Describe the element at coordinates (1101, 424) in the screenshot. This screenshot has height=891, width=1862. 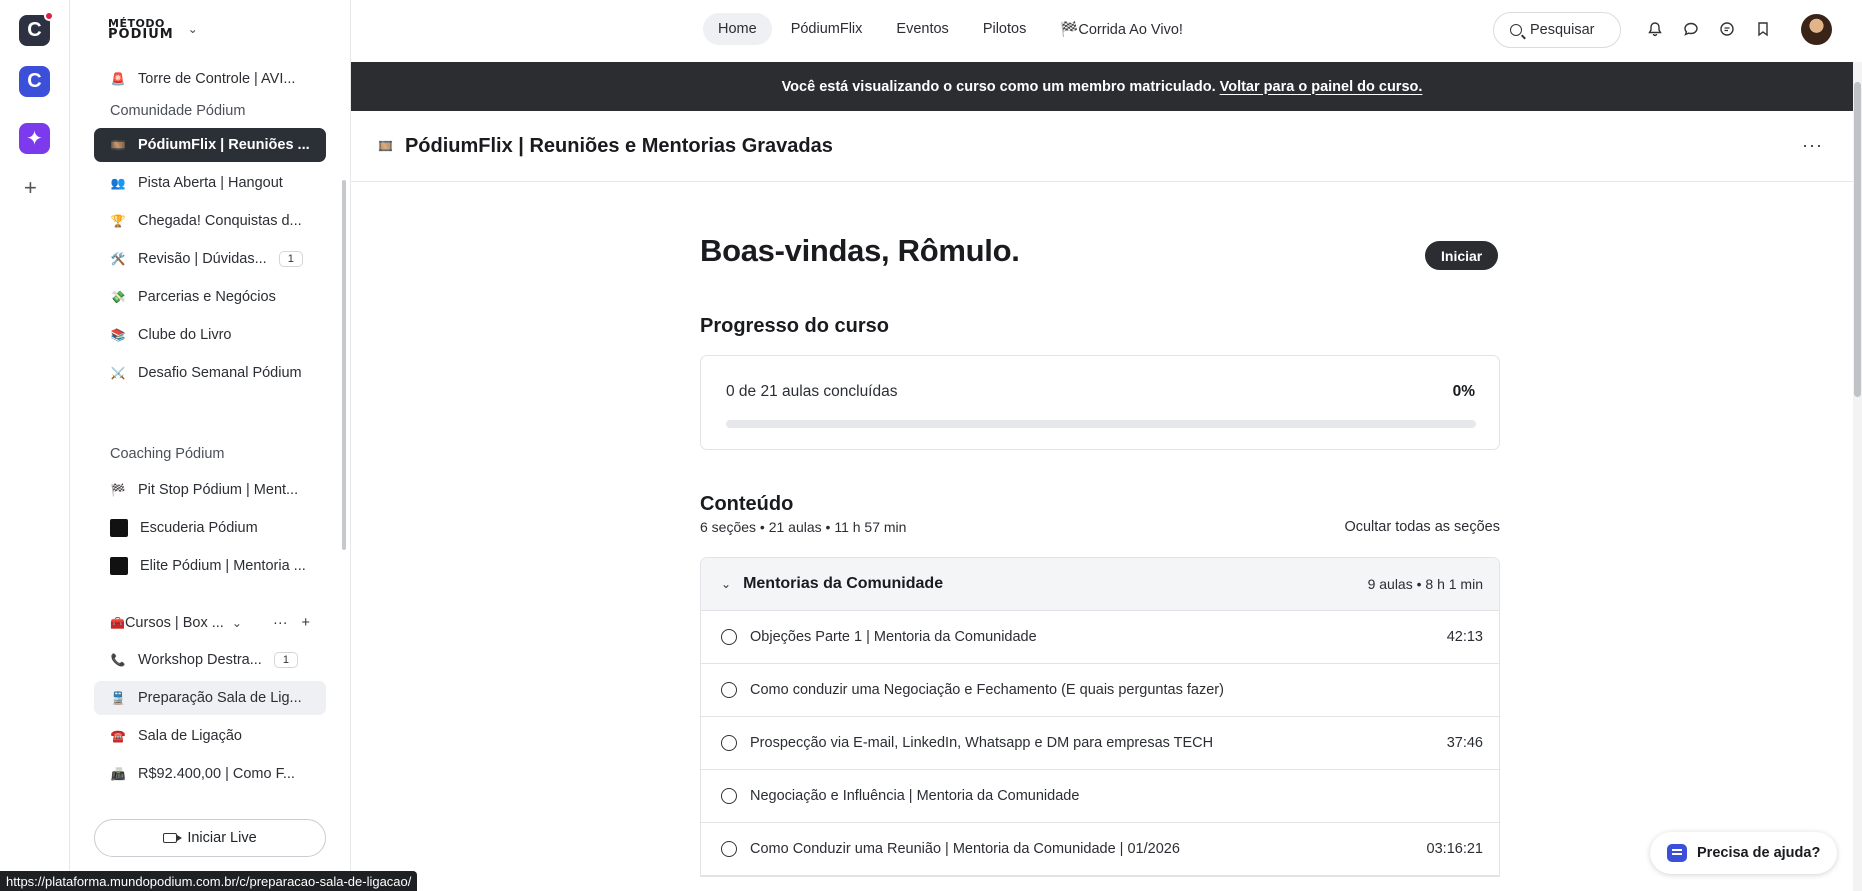
I see `progress-bar` at that location.